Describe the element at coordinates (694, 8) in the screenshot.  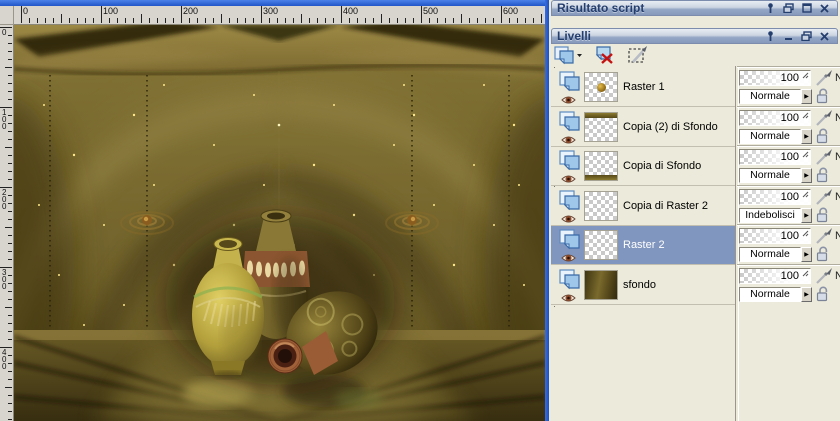
I see `script-result-panel-titlebar: Risultato script` at that location.